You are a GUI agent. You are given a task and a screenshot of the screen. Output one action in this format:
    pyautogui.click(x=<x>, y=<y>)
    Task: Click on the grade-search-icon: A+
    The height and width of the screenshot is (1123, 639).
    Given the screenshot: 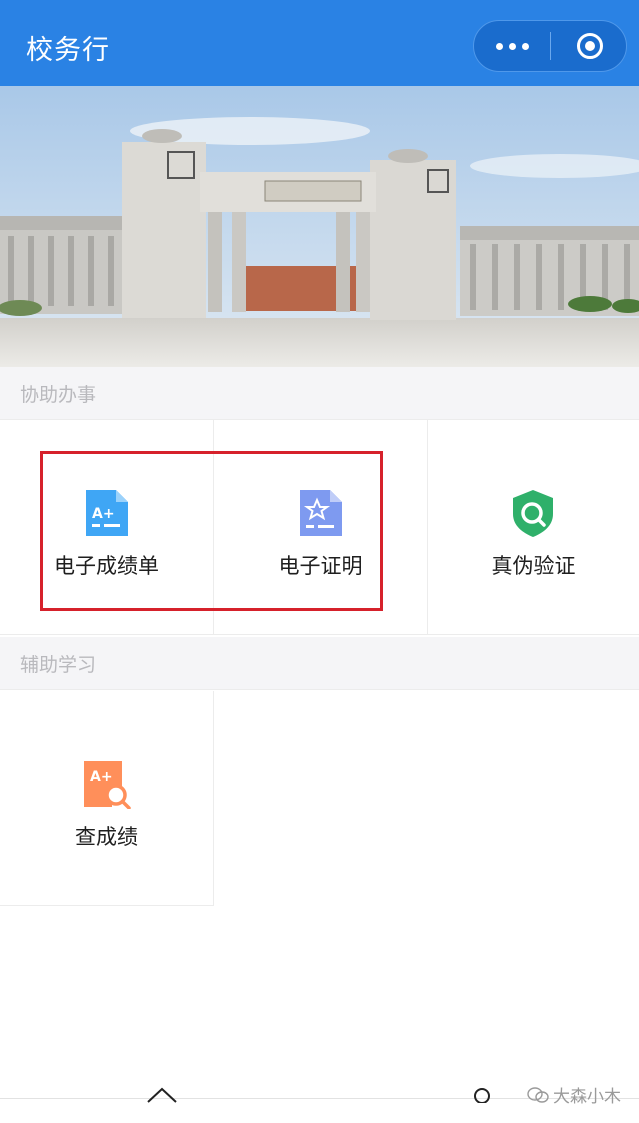 What is the action you would take?
    pyautogui.click(x=107, y=784)
    